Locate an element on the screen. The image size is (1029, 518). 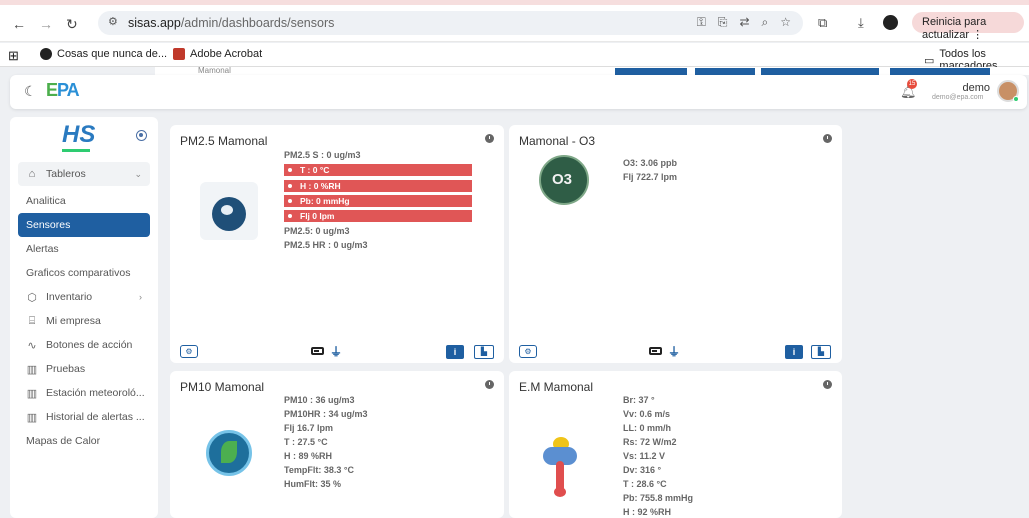
download-icon: ⤓ is located at coordinates (861, 23).